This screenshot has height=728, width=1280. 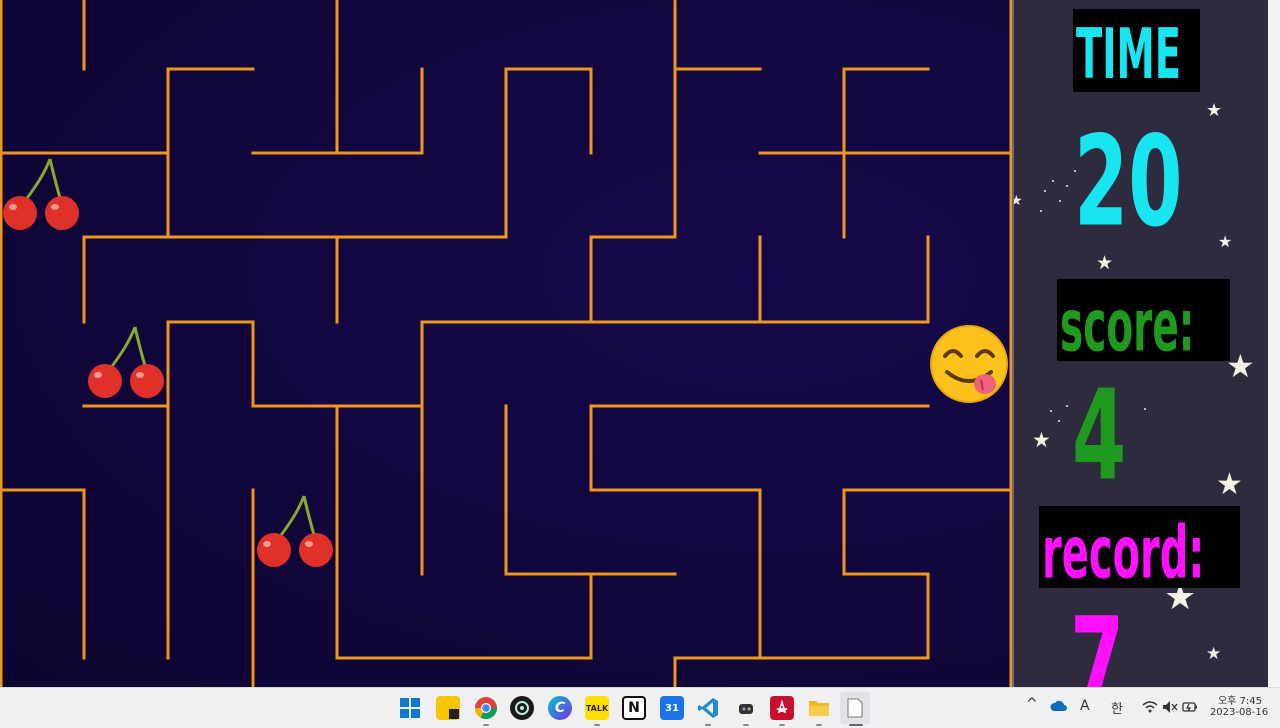 What do you see at coordinates (1128, 55) in the screenshot?
I see `time-label: TIME` at bounding box center [1128, 55].